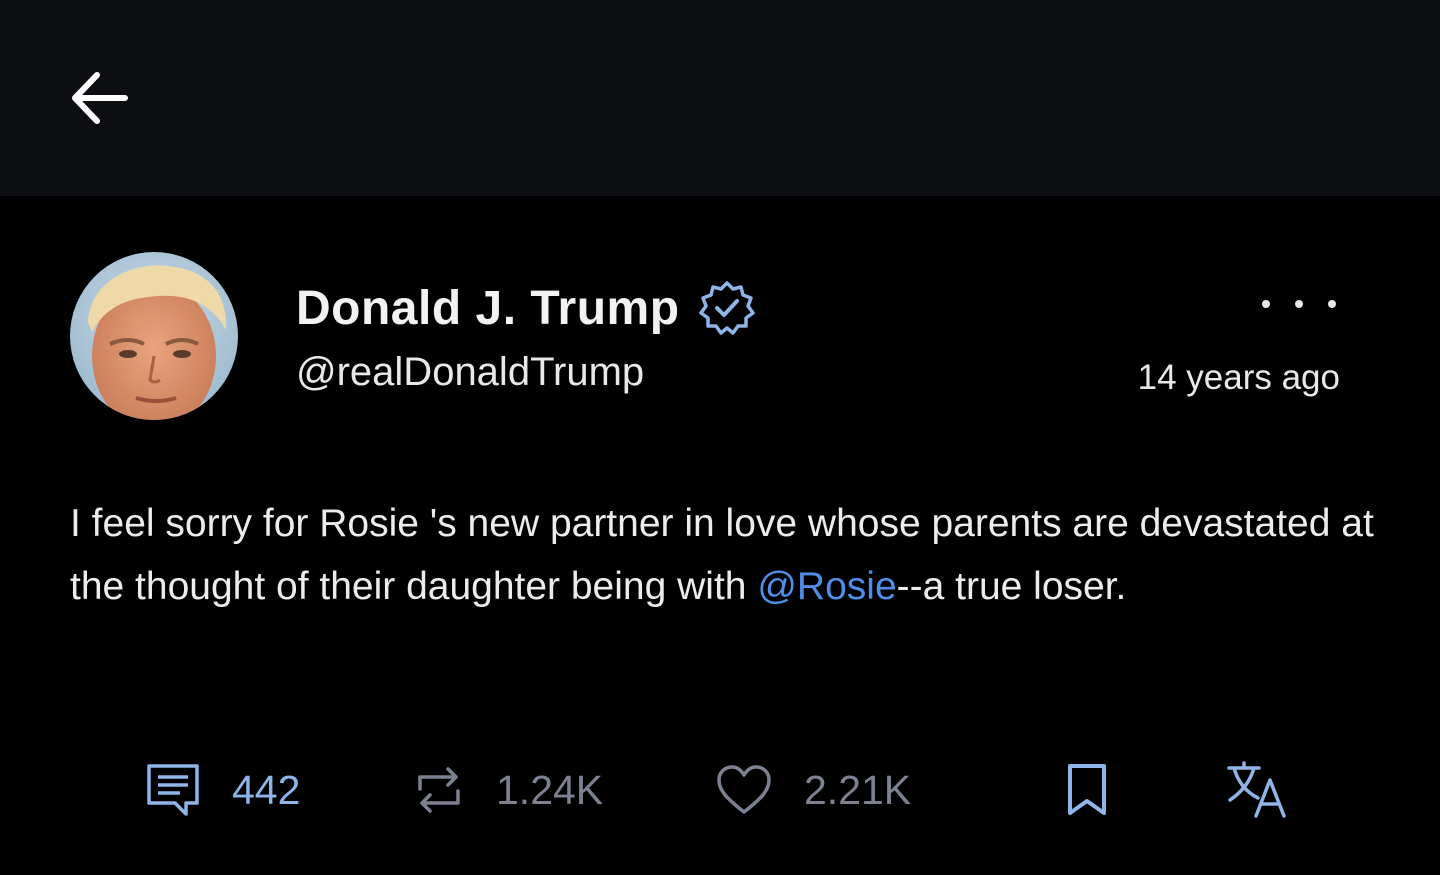 The width and height of the screenshot is (1440, 875). I want to click on avatar-image, so click(154, 336).